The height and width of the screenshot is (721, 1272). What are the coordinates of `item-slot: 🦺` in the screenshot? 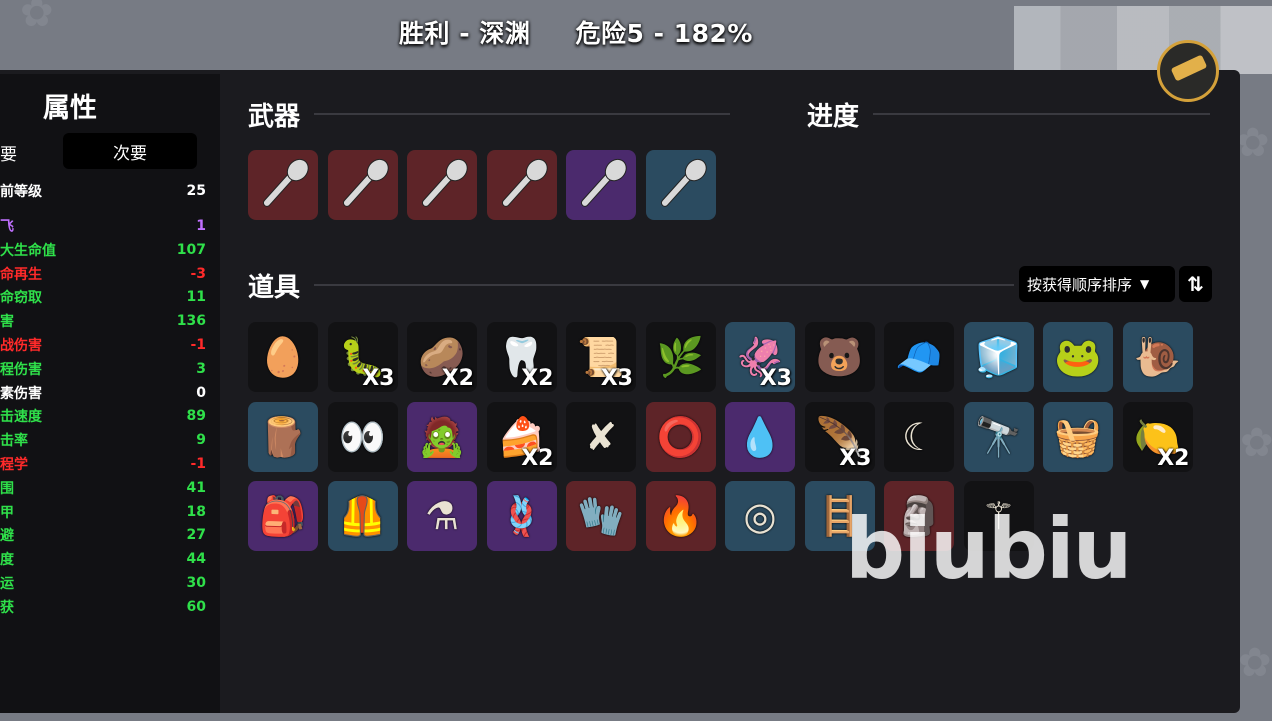 It's located at (362, 516).